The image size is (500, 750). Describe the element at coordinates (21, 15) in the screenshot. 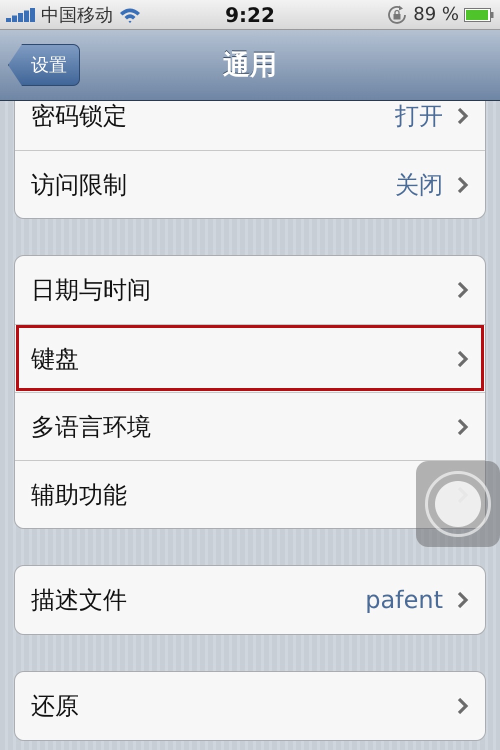

I see `signal-icon` at that location.